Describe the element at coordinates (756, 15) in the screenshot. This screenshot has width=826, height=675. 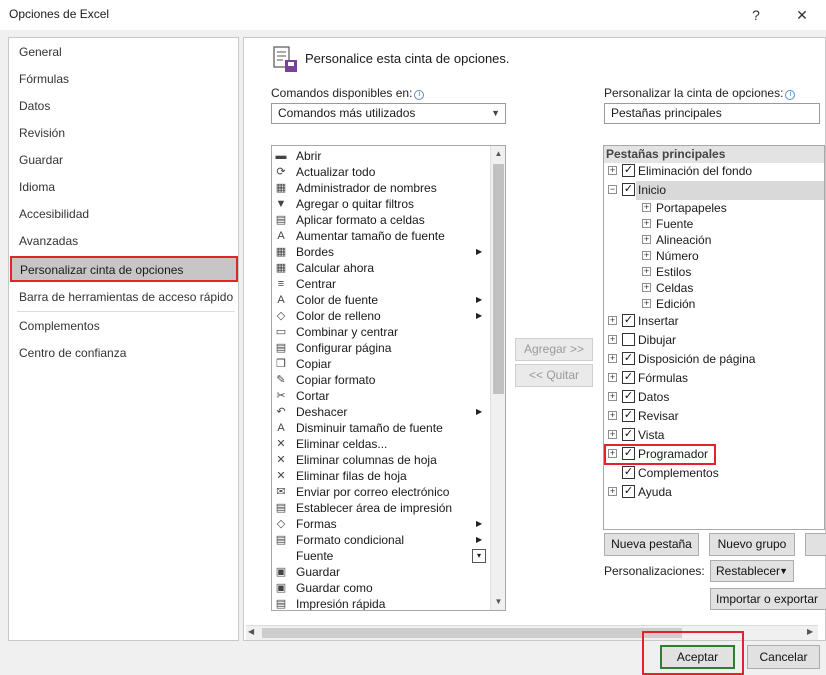
I see `help-button: ?` at that location.